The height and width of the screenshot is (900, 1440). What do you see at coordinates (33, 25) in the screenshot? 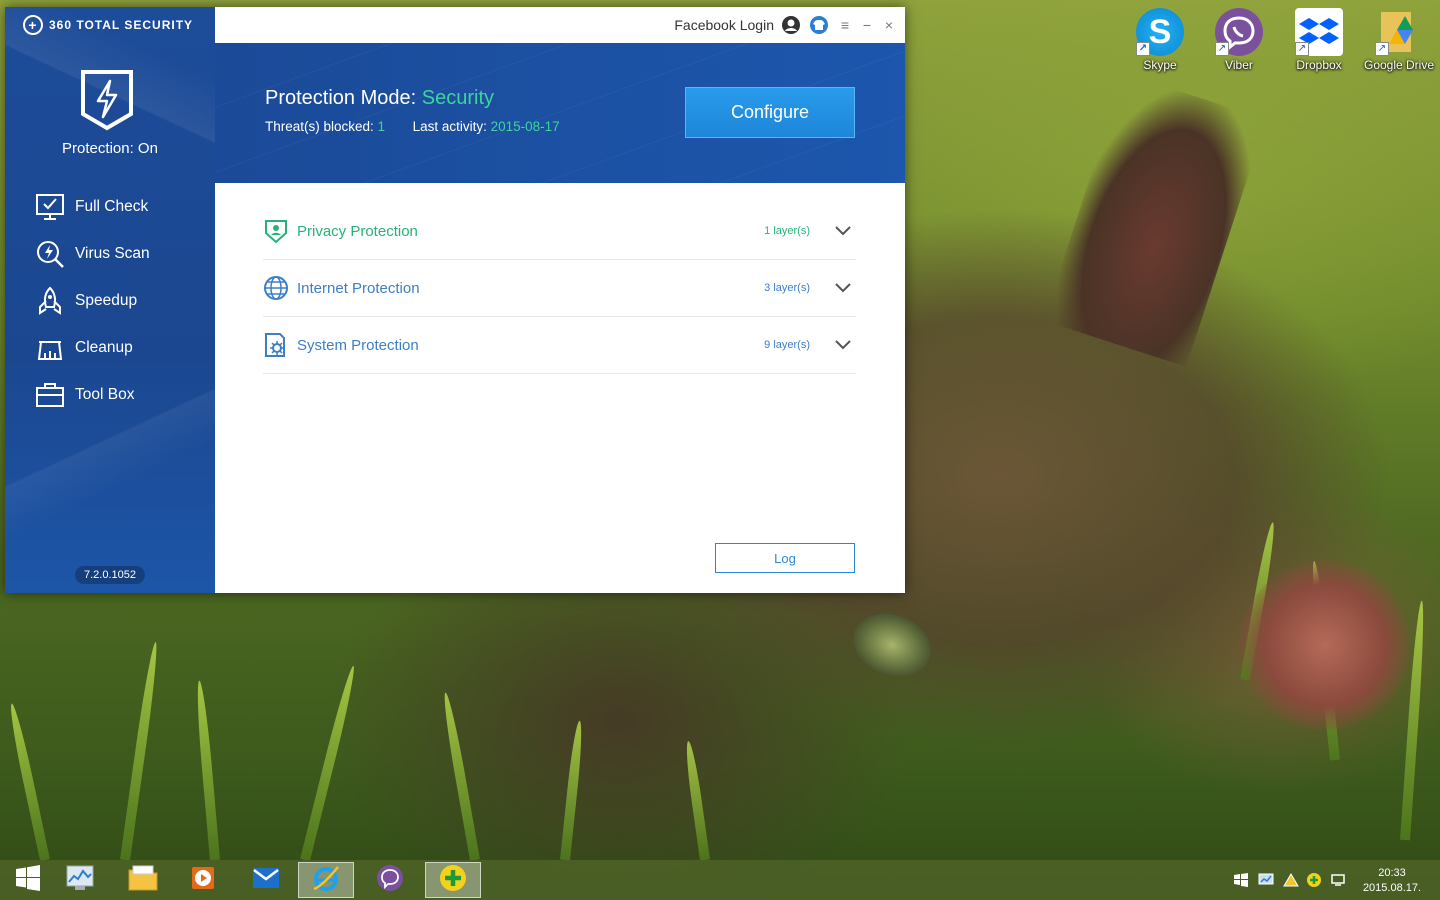
I see `plus-logo-icon: +` at bounding box center [33, 25].